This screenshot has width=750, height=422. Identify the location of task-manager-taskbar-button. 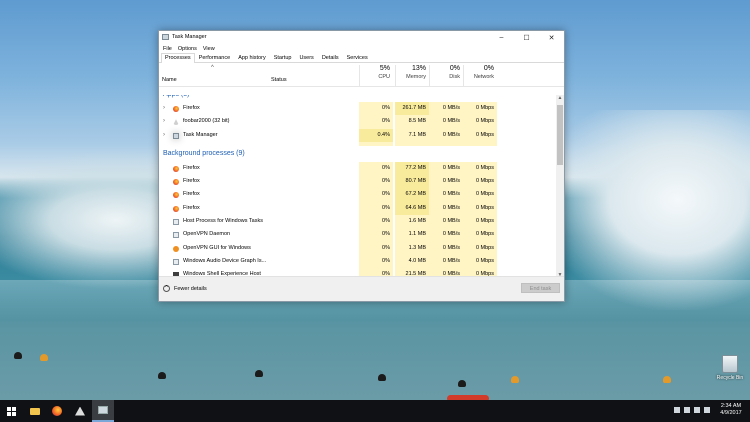
(103, 411).